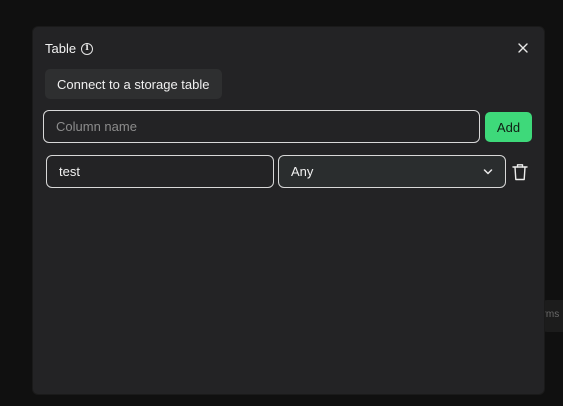 The width and height of the screenshot is (563, 406). Describe the element at coordinates (160, 171) in the screenshot. I see `column-name-field` at that location.